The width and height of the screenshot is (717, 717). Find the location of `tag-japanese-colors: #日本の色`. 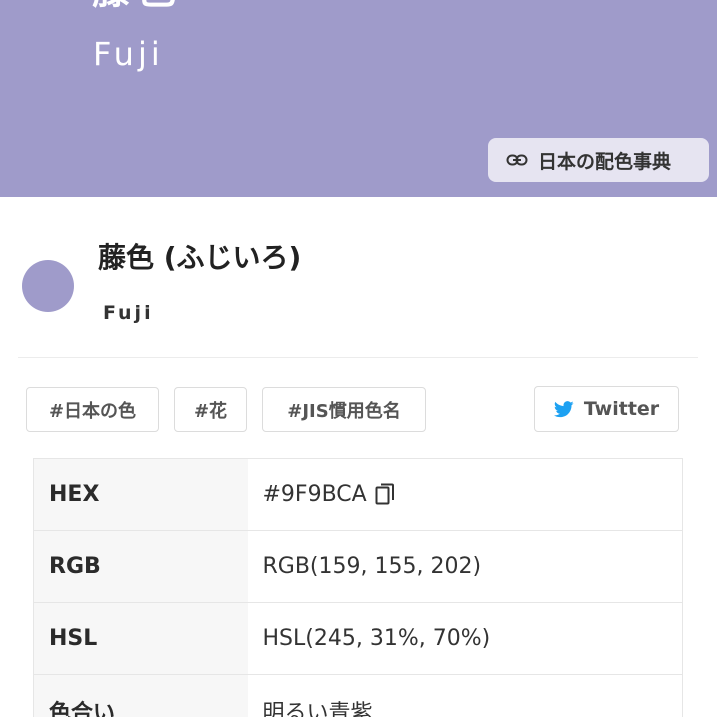

tag-japanese-colors: #日本の色 is located at coordinates (92, 409).